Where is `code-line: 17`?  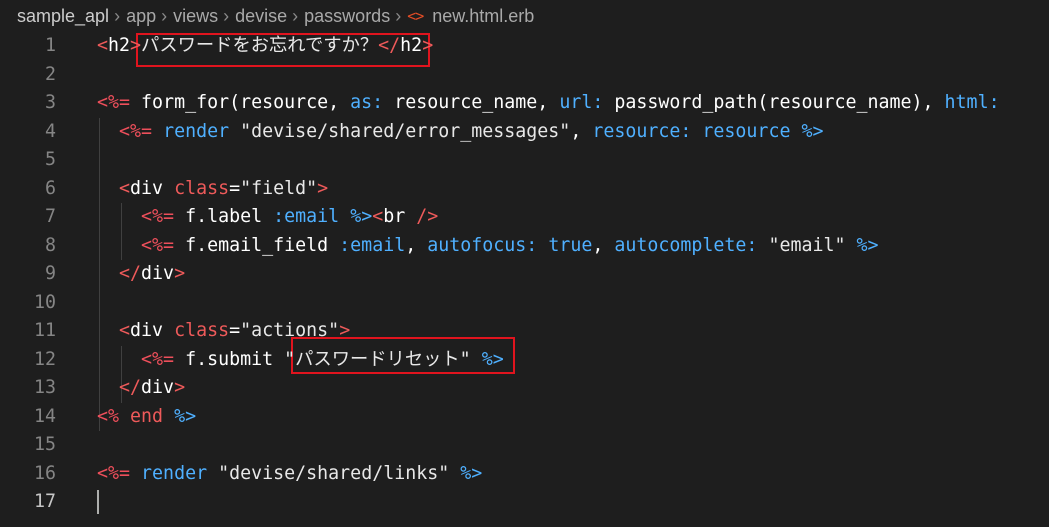 code-line: 17 is located at coordinates (524, 502).